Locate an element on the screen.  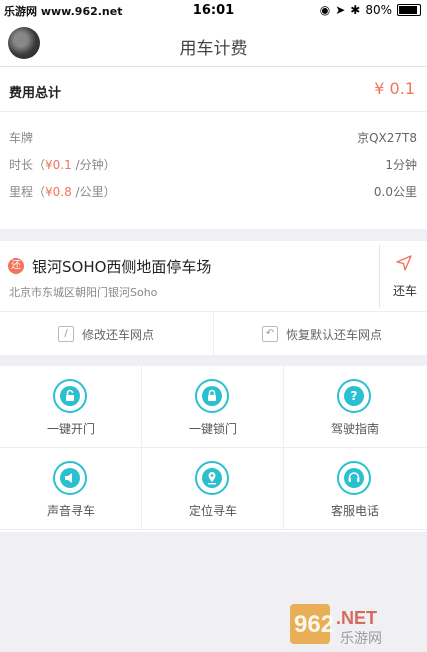
svg-text: 乐游网 is located at coordinates (361, 639).